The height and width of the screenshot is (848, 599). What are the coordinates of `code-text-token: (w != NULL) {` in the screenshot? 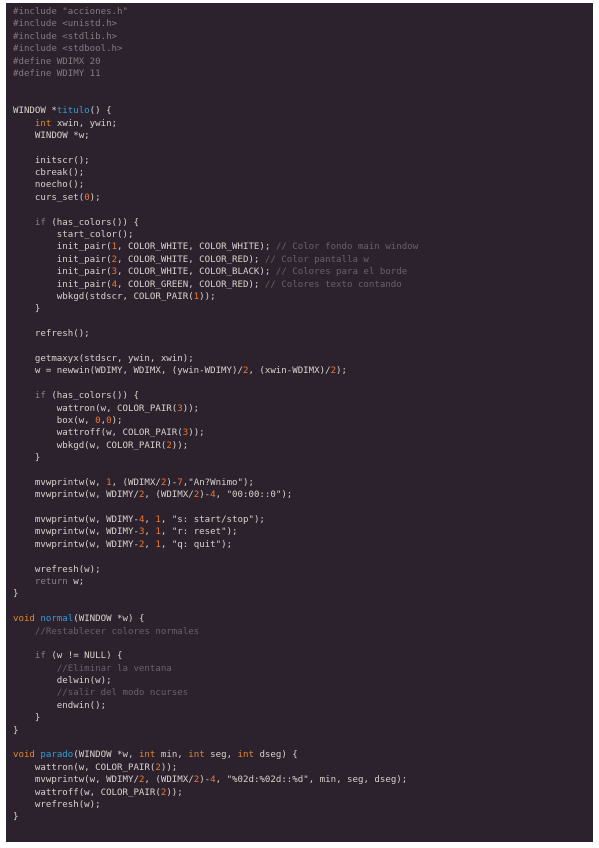 It's located at (84, 656).